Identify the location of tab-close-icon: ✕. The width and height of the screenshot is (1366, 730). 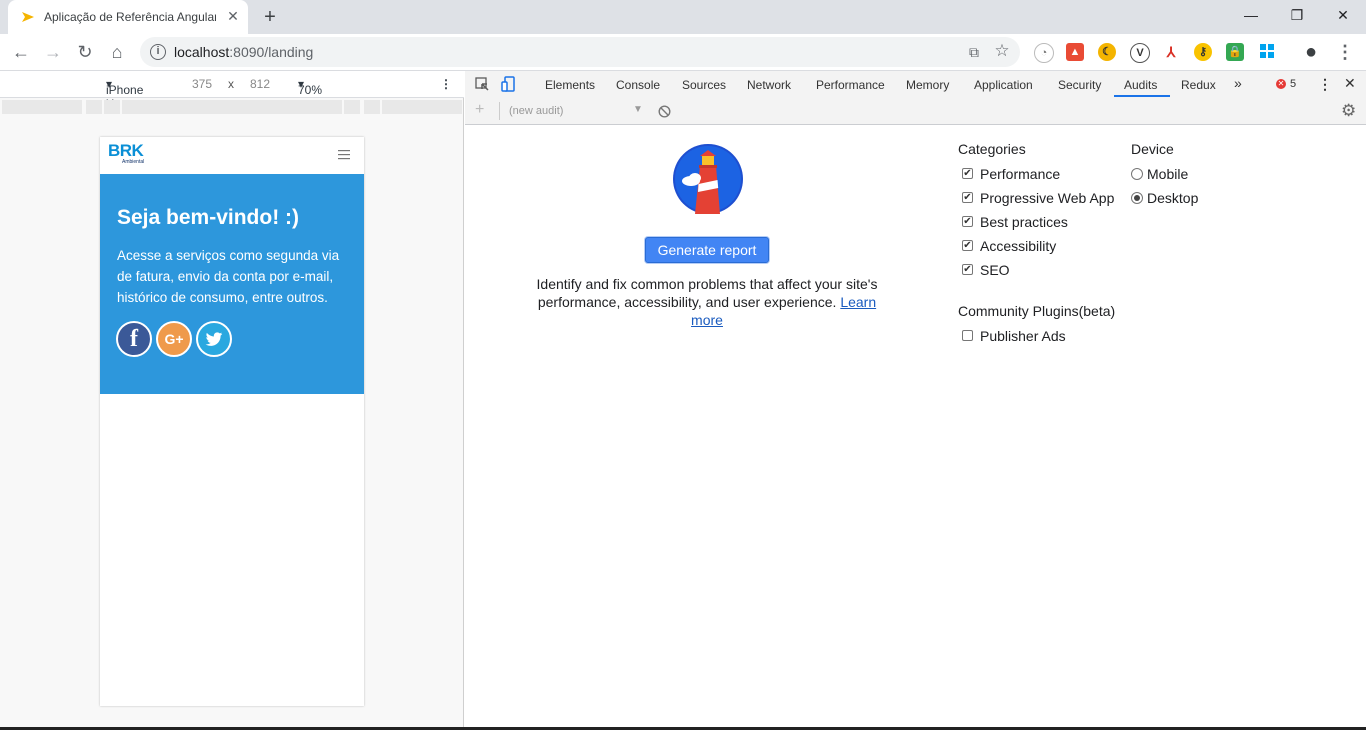
(233, 16).